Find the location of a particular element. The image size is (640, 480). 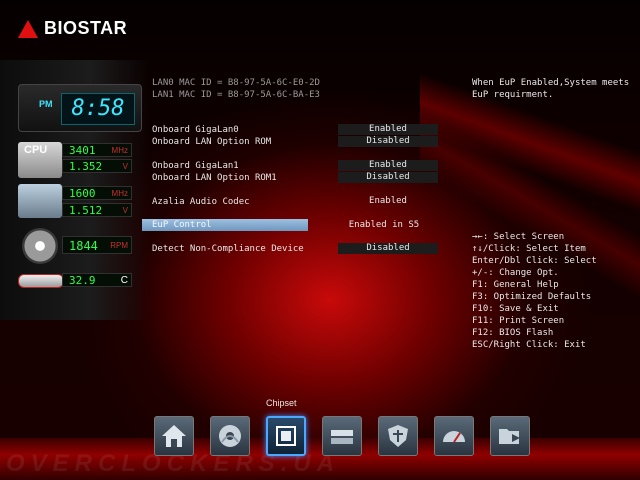

logo-triangle-icon is located at coordinates (28, 28).